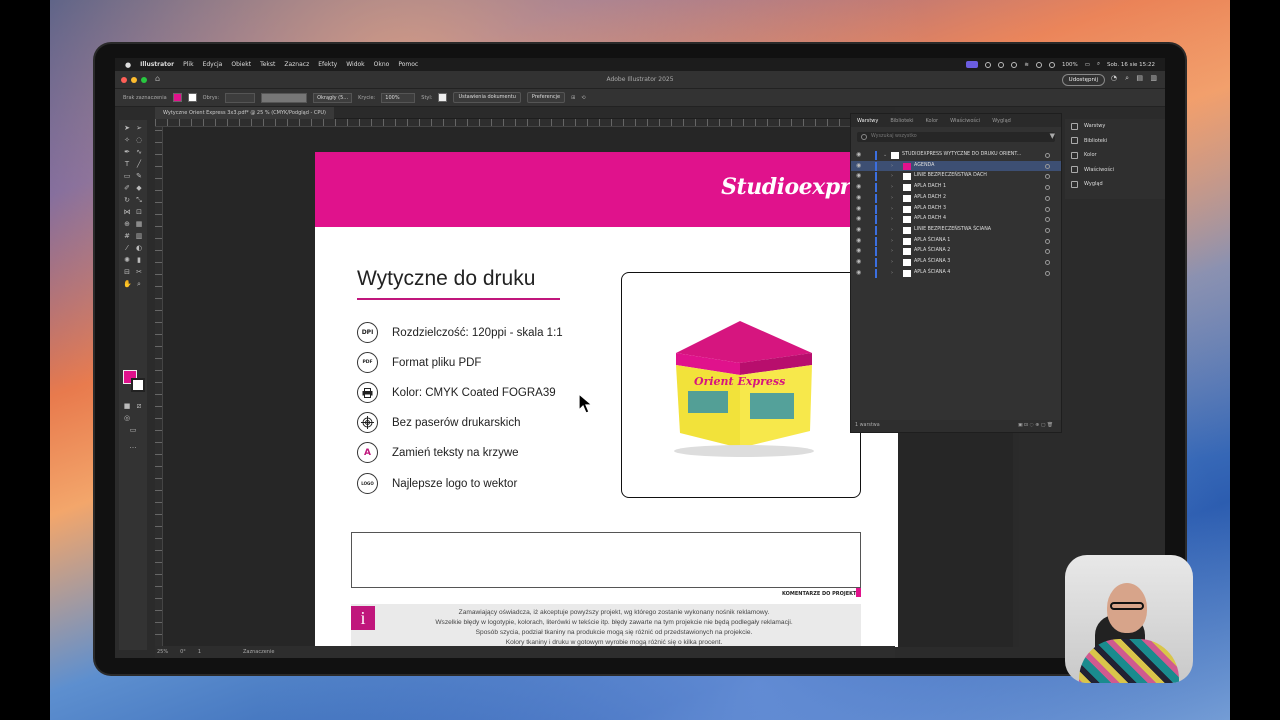 The image size is (1280, 720). I want to click on panel-button-libraries: Biblioteki, so click(1115, 141).